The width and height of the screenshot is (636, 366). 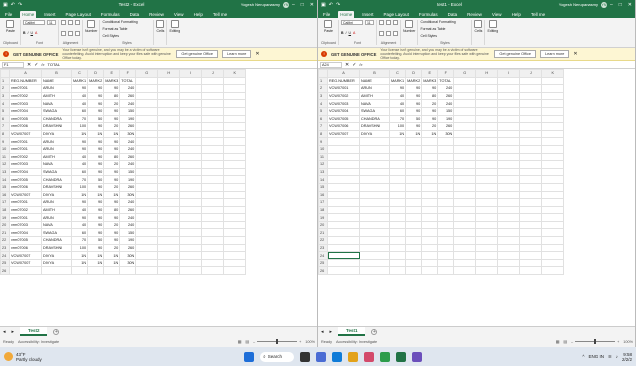 What do you see at coordinates (56, 225) in the screenshot?
I see `cell: NAVA` at bounding box center [56, 225].